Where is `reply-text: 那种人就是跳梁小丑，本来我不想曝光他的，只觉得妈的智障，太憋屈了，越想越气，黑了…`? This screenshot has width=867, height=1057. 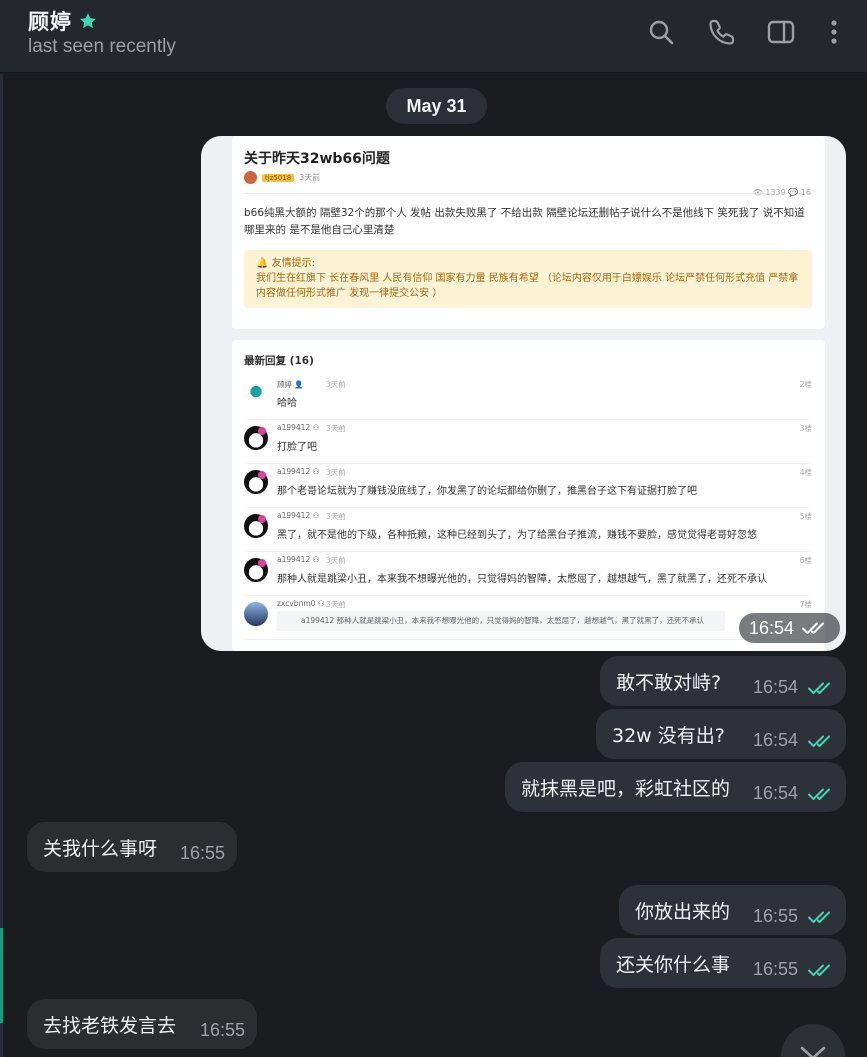 reply-text: 那种人就是跳梁小丑，本来我不想曝光他的，只觉得妈的智障，太憋屈了，越想越气，黑了… is located at coordinates (522, 579).